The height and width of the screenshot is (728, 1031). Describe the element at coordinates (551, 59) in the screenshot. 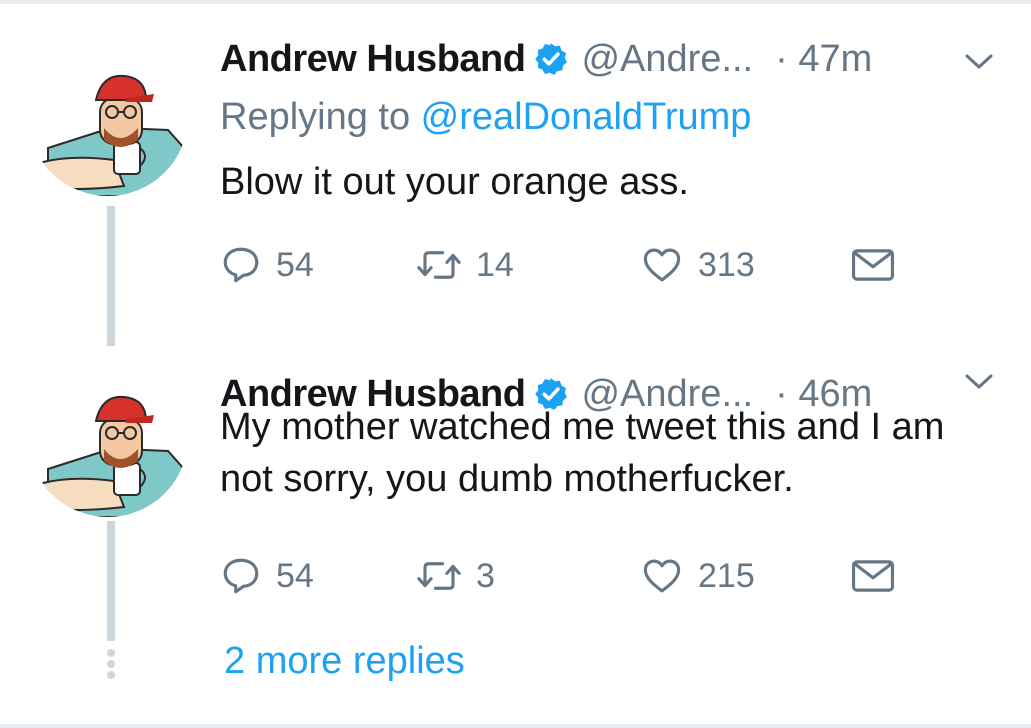

I see `verified-badge-icon` at that location.